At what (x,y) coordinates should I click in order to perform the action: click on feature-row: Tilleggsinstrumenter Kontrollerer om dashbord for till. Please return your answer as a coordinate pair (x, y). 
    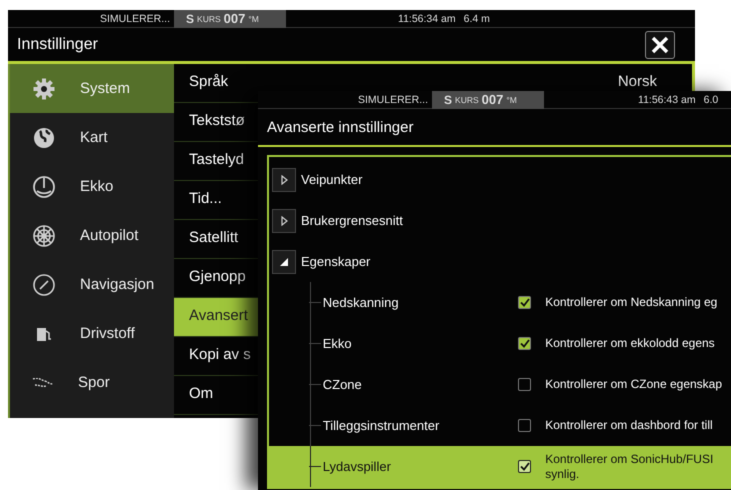
    Looking at the image, I should click on (500, 425).